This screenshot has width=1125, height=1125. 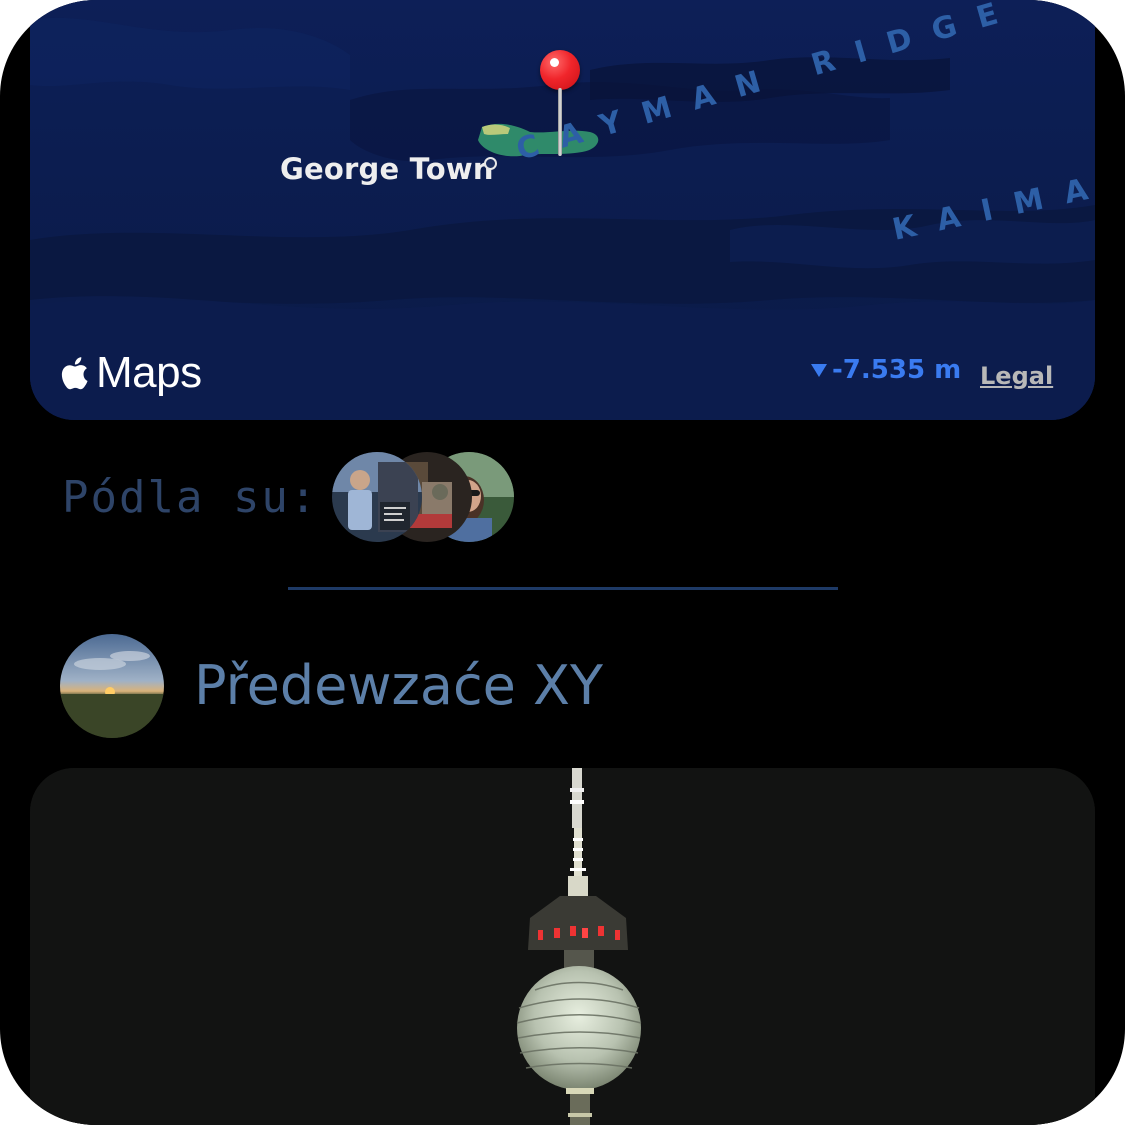 What do you see at coordinates (1016, 376) in the screenshot?
I see `legal-link: Legal` at bounding box center [1016, 376].